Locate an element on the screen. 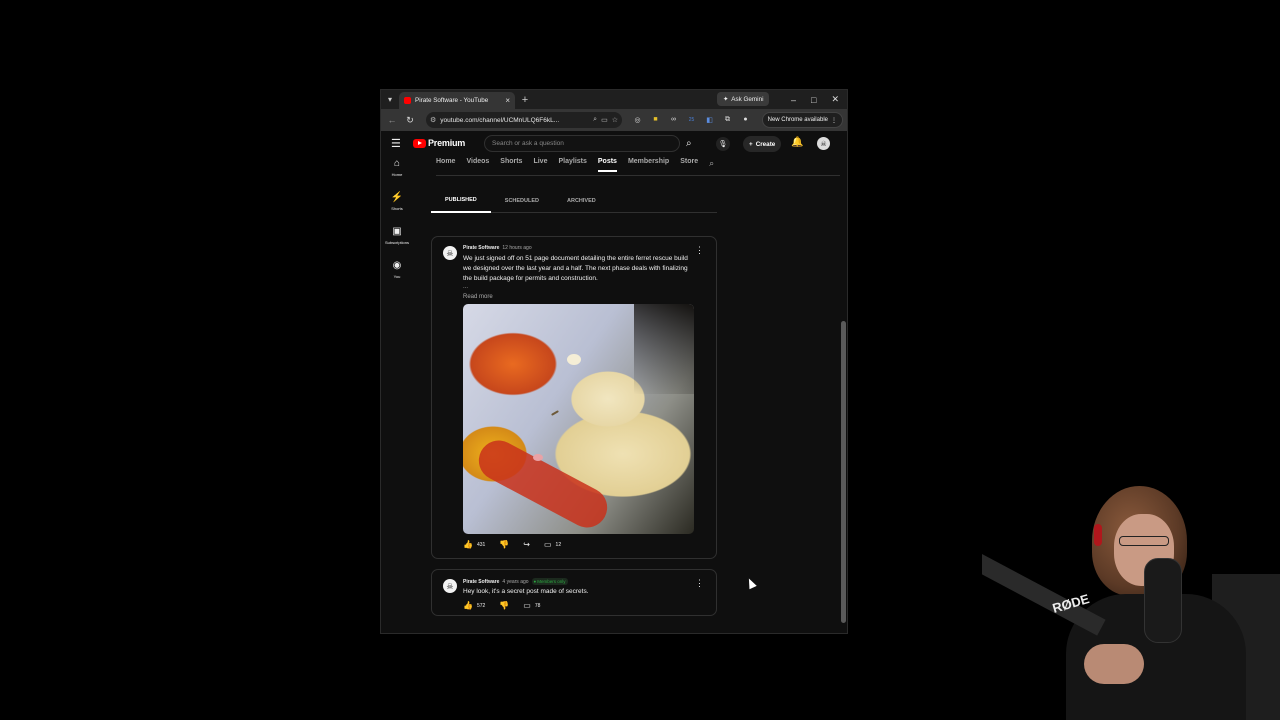 Image resolution: width=1280 pixels, height=720 pixels. search-icon: ⌕ is located at coordinates (689, 143).